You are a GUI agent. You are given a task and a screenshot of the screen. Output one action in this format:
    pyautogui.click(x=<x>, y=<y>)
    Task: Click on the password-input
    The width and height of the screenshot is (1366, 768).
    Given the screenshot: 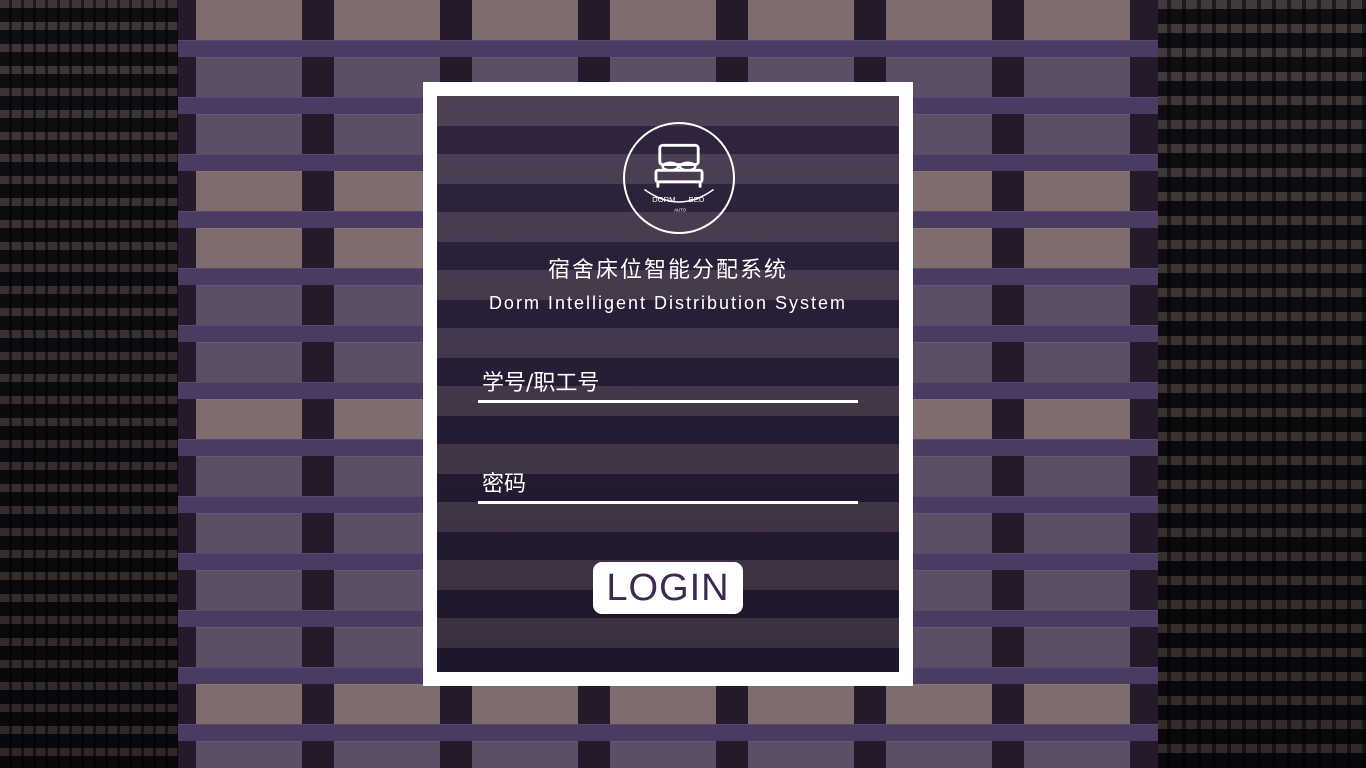 What is the action you would take?
    pyautogui.click(x=668, y=484)
    